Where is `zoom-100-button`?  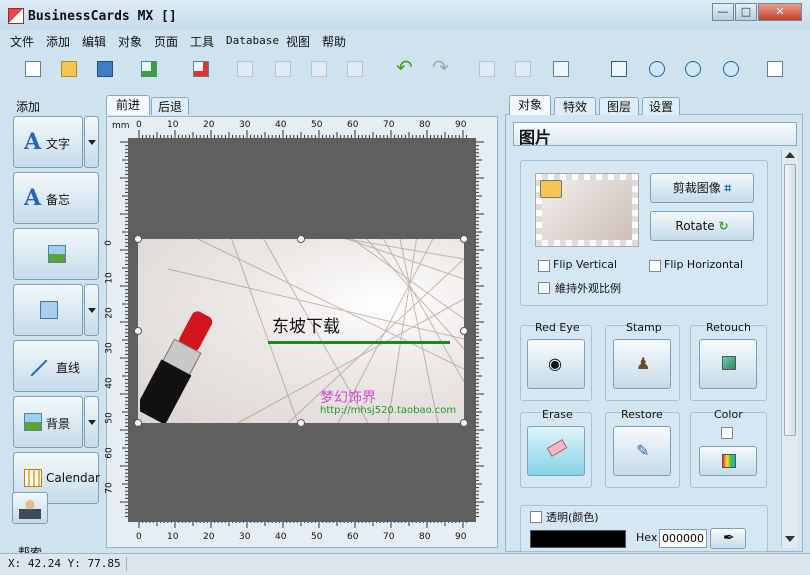
zoom-100-button is located at coordinates (731, 69).